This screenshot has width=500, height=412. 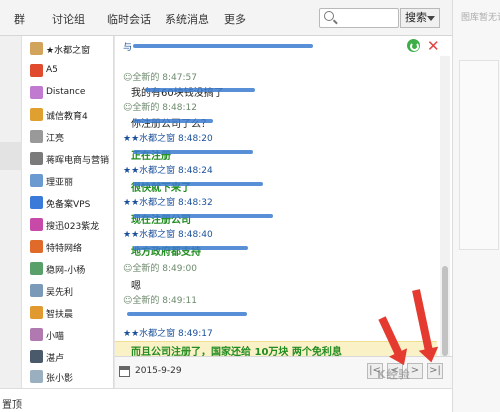 I want to click on chat-title: 与, so click(x=128, y=48).